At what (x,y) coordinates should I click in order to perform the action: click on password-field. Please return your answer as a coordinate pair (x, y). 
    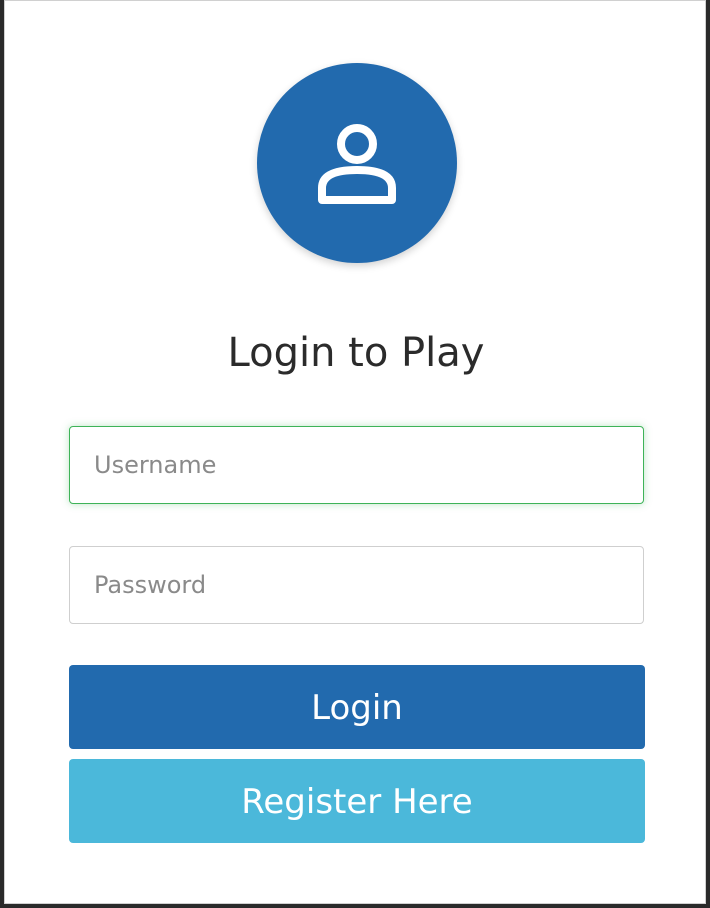
    Looking at the image, I should click on (356, 585).